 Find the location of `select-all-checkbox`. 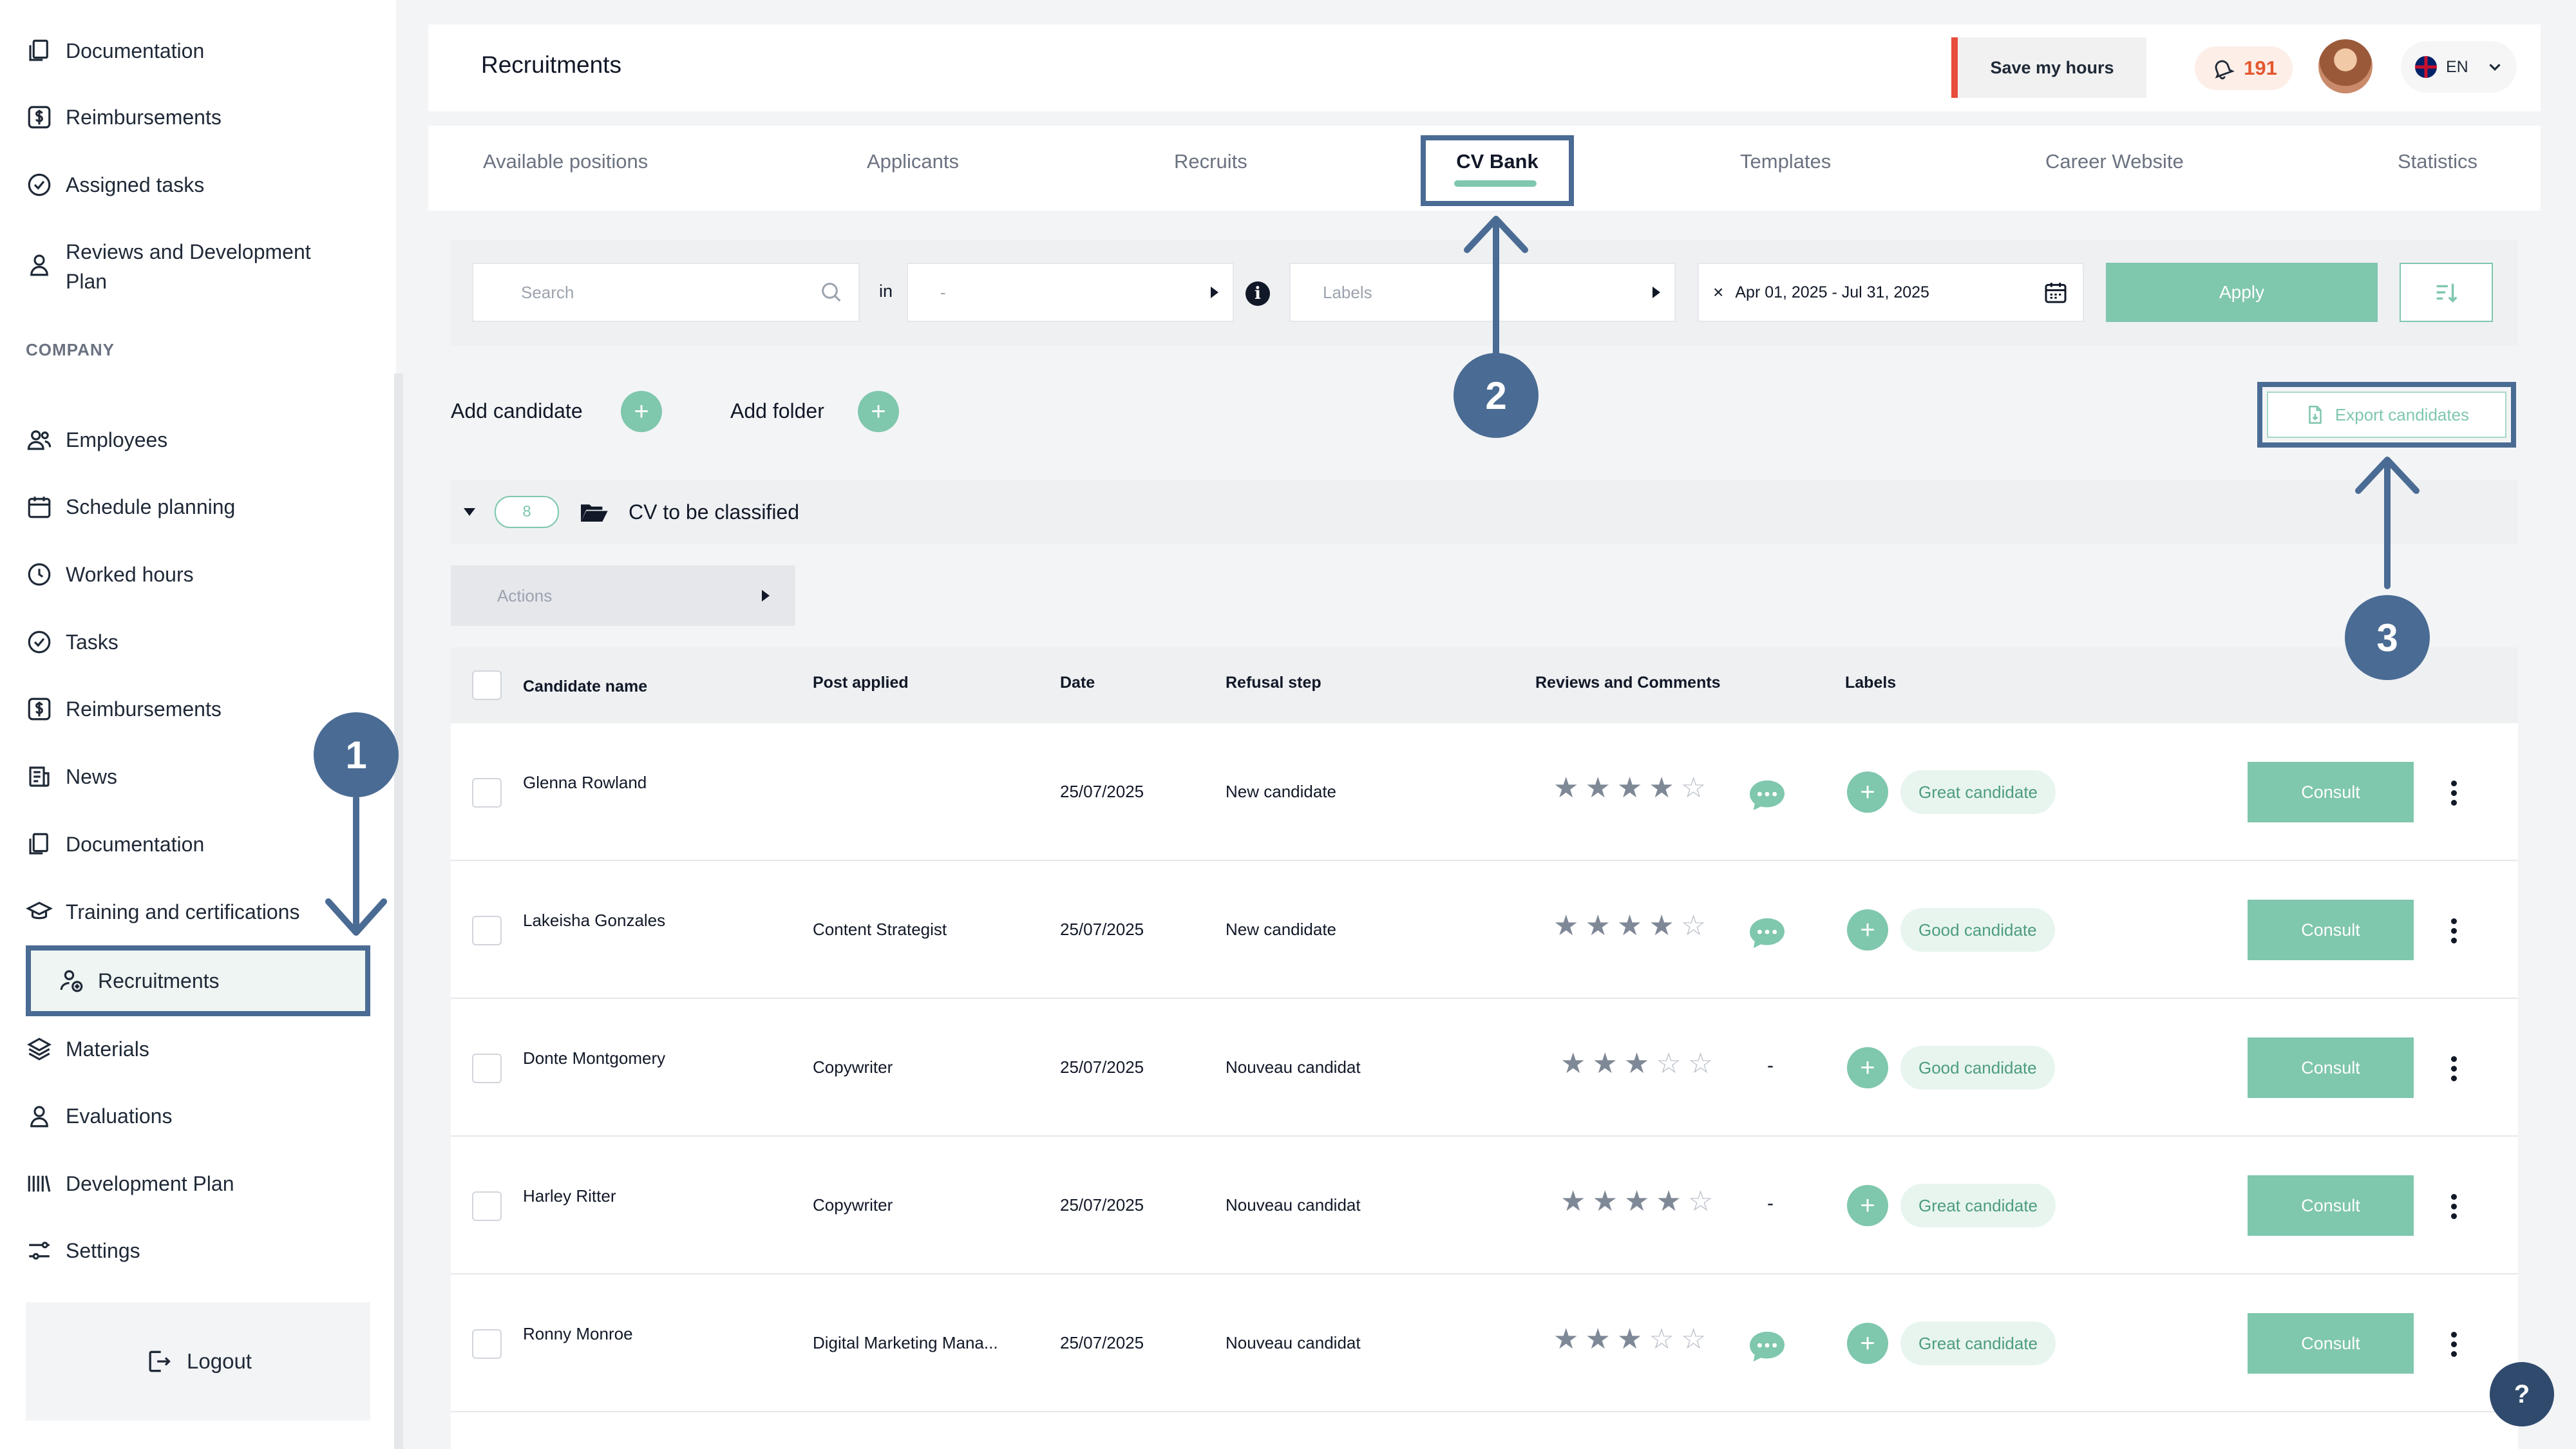

select-all-checkbox is located at coordinates (487, 685).